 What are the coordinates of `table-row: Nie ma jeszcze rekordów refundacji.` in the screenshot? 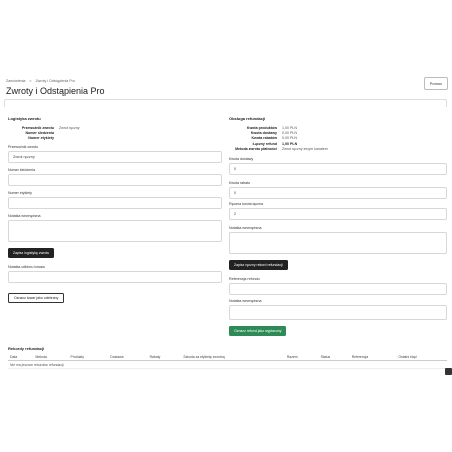 It's located at (227, 365).